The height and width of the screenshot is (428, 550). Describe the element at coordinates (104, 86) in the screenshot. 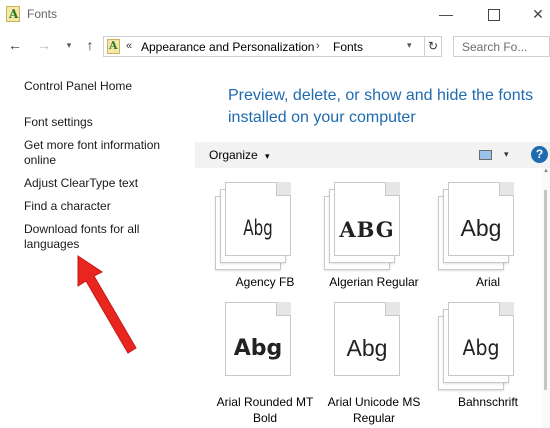

I see `sidebar-link-control-panel-home: Control Panel Home` at that location.